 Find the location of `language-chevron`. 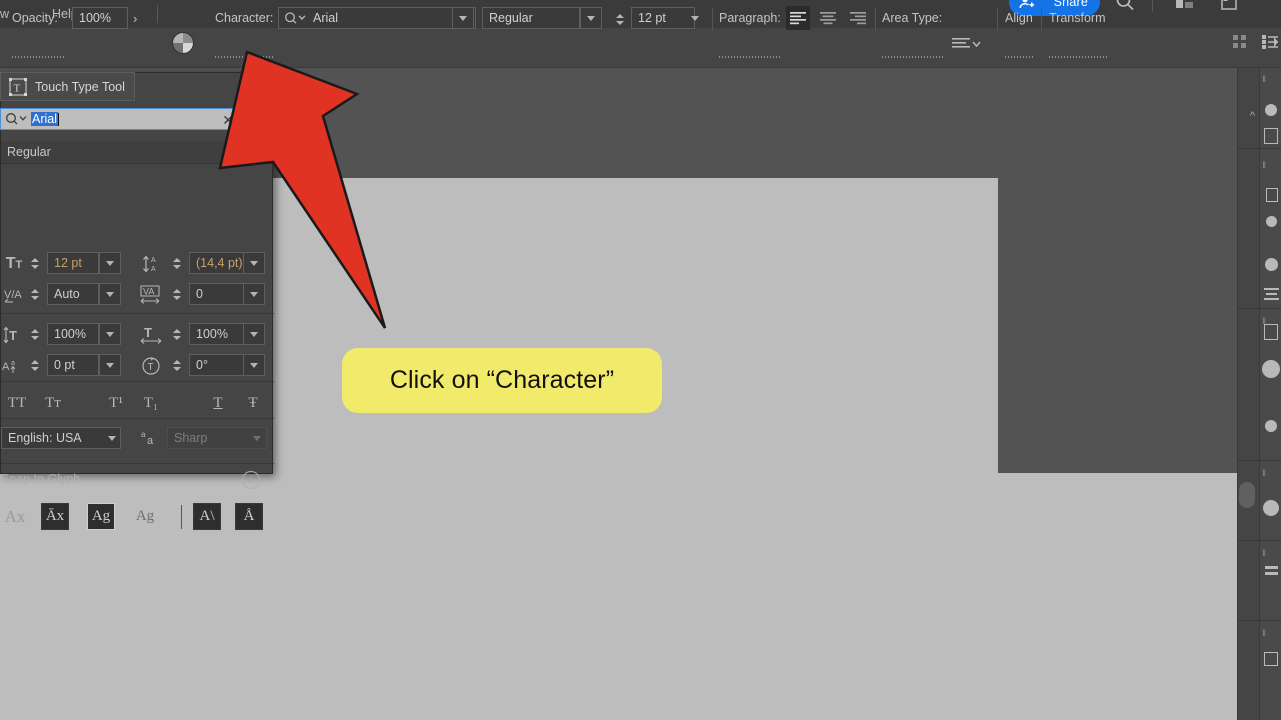

language-chevron is located at coordinates (111, 438).